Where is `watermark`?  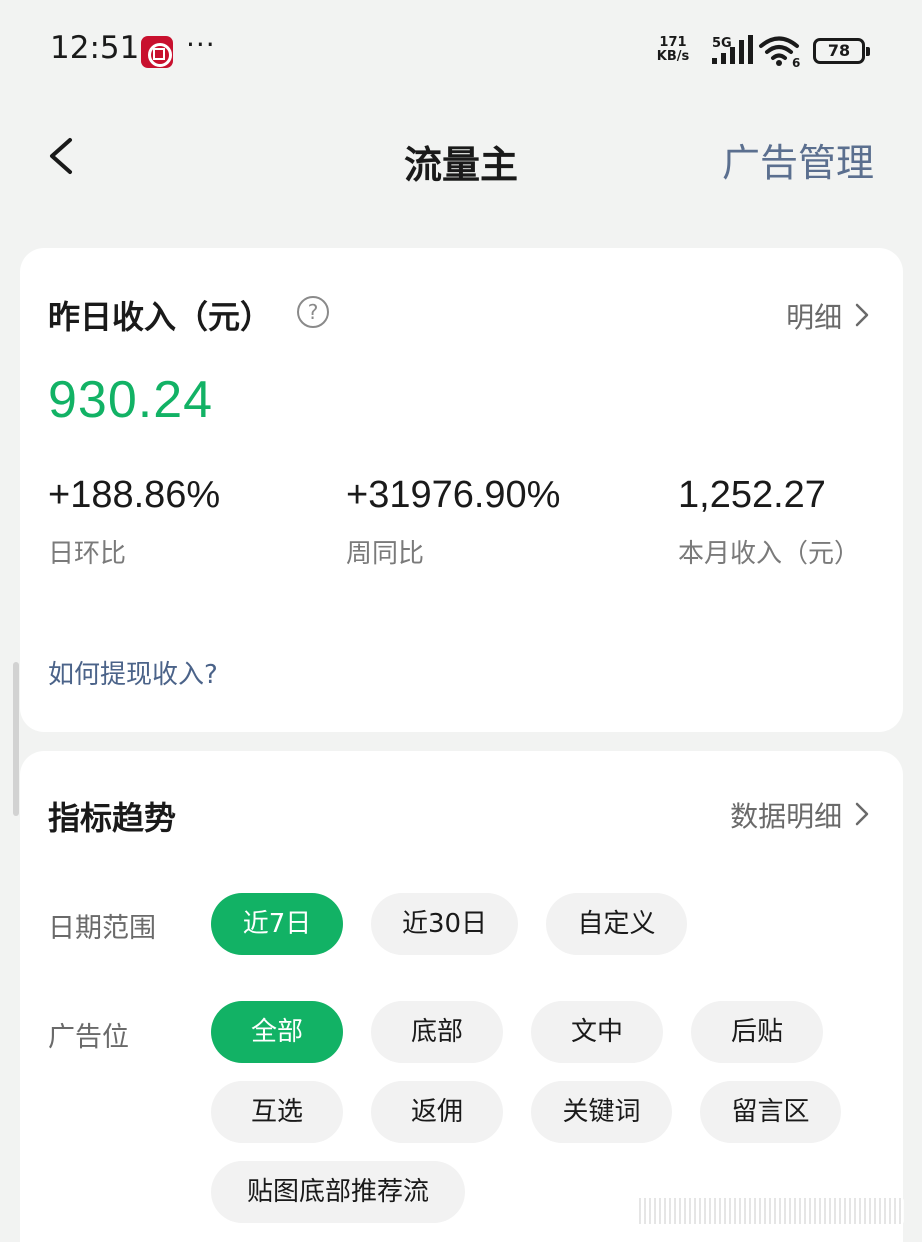
watermark is located at coordinates (770, 1211).